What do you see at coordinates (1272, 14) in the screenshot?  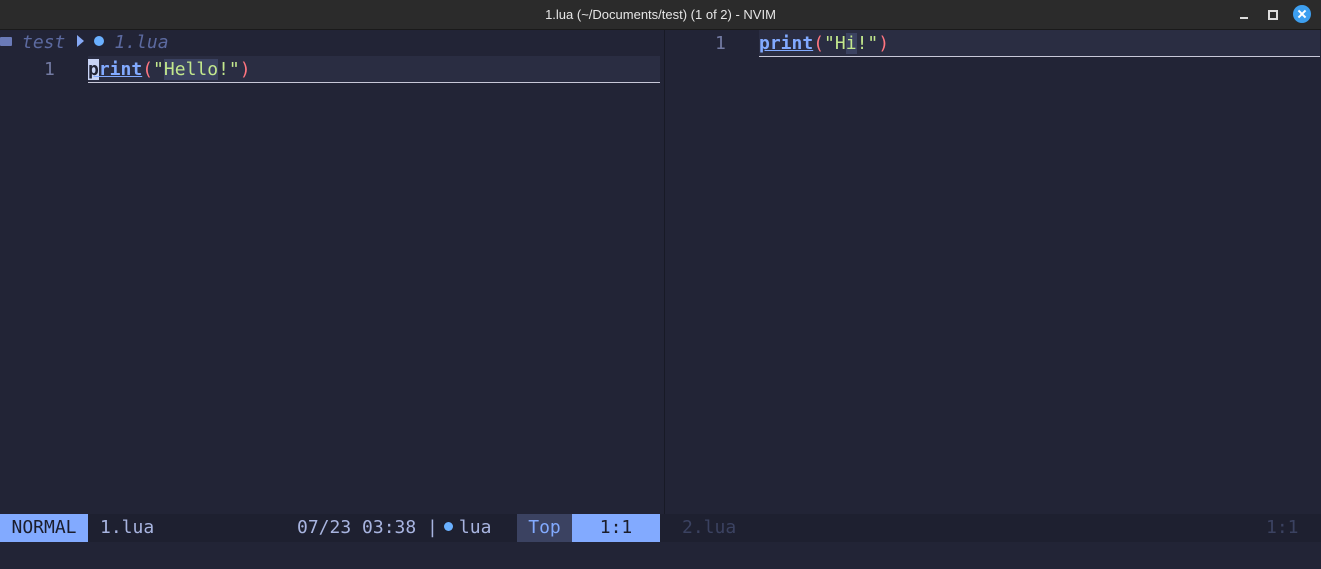 I see `maximize-icon` at bounding box center [1272, 14].